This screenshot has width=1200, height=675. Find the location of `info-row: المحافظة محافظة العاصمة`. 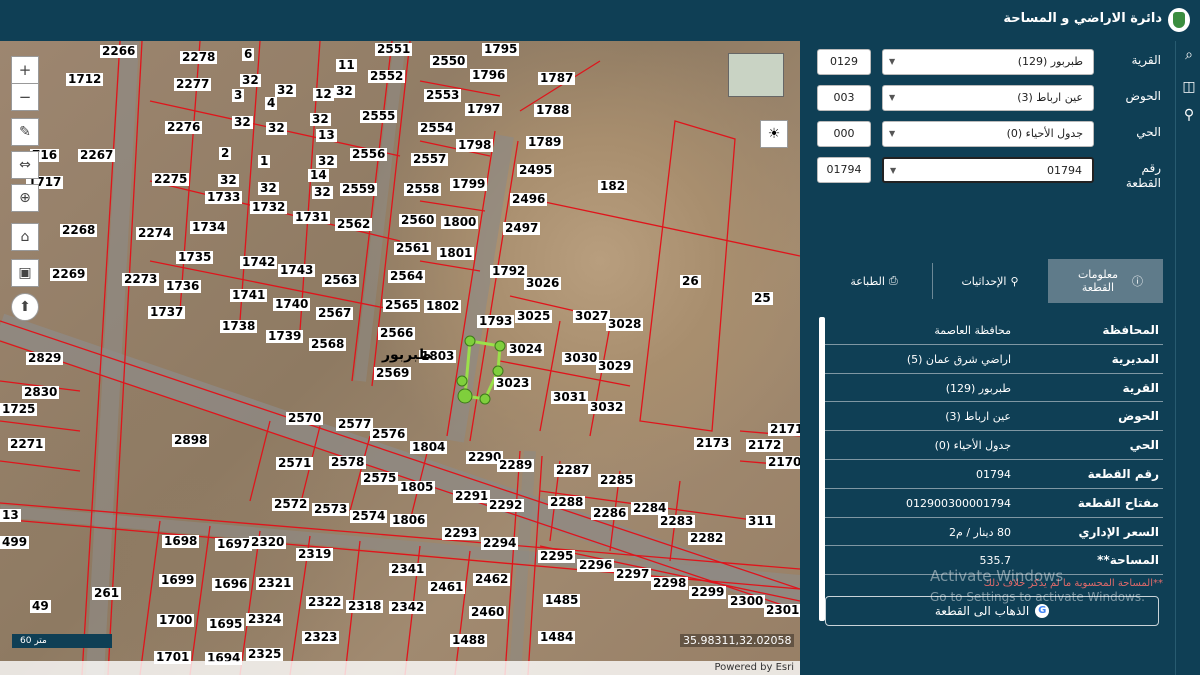

info-row: المحافظة محافظة العاصمة is located at coordinates (994, 330).